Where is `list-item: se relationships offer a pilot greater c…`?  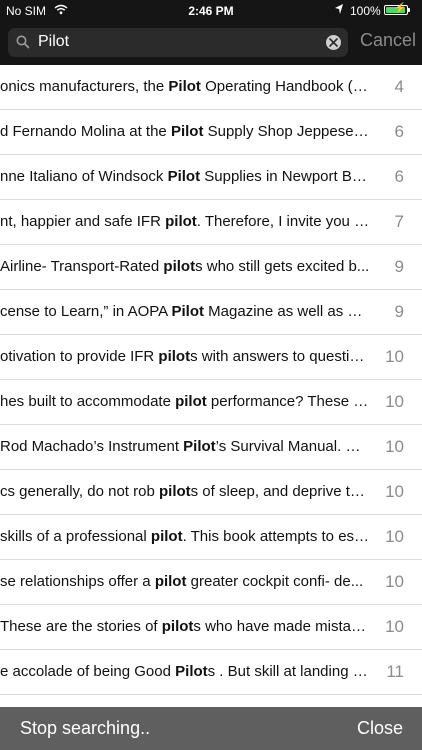
list-item: se relationships offer a pilot greater c… is located at coordinates (211, 582).